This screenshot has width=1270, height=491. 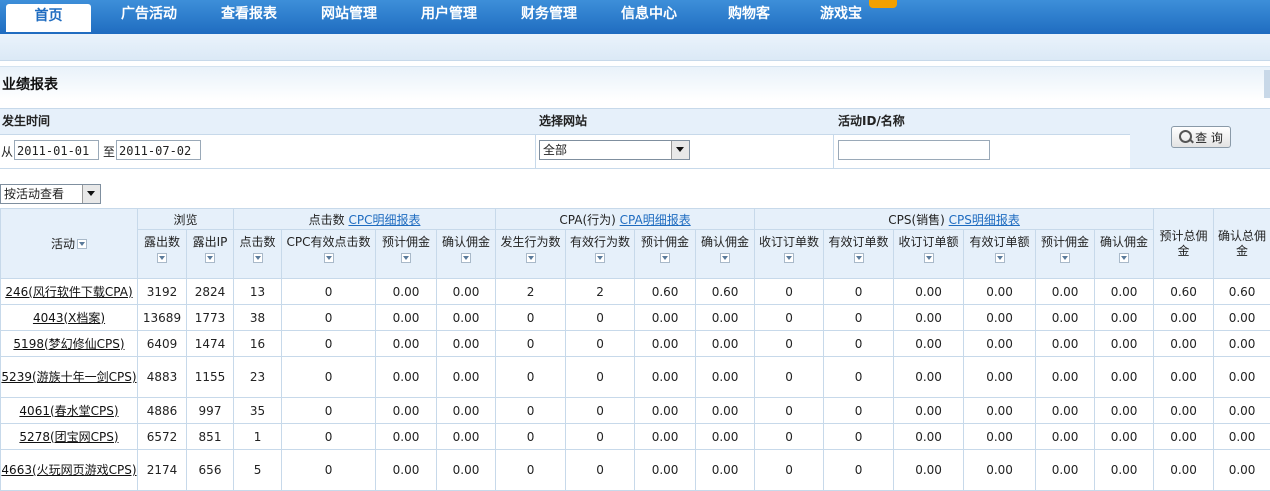 I want to click on table-cell: 0.60, so click(x=665, y=292).